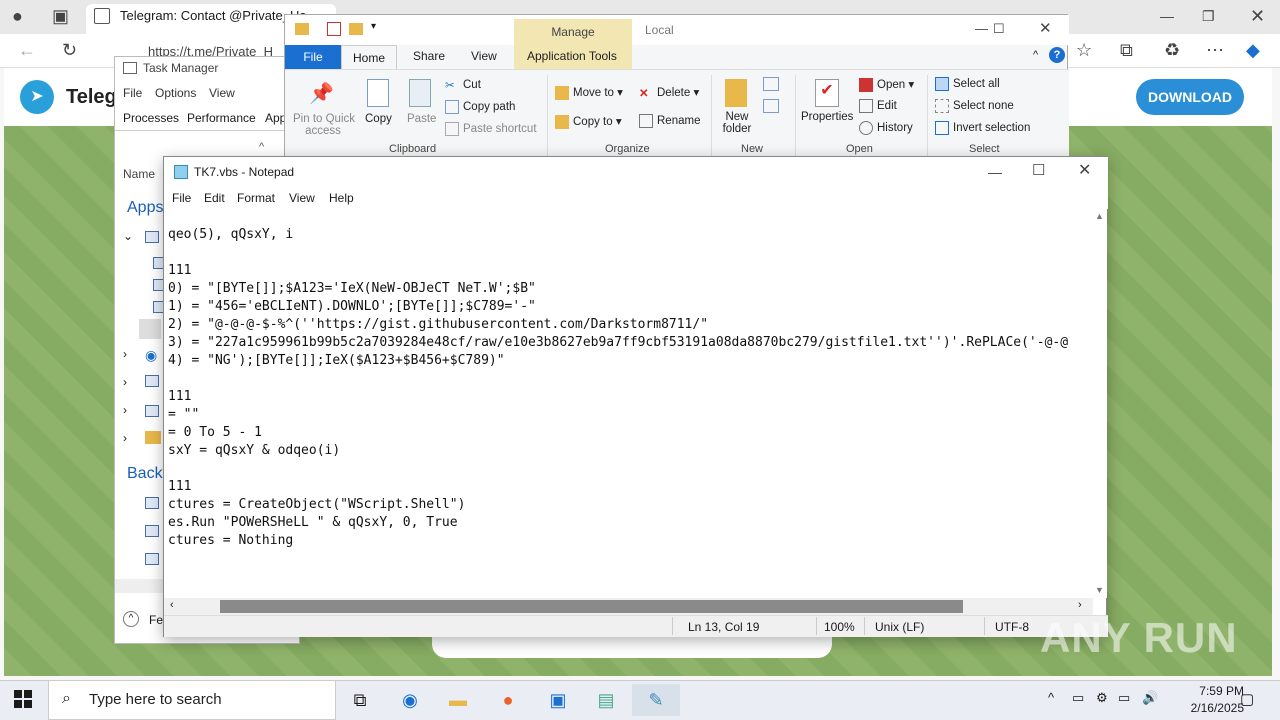 The image size is (1280, 720). Describe the element at coordinates (23, 699) in the screenshot. I see `start-button` at that location.